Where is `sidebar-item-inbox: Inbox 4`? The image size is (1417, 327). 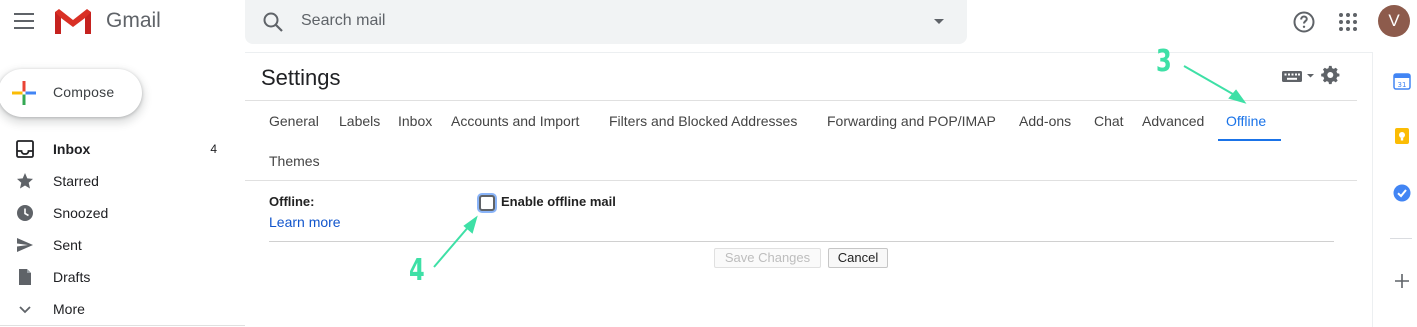
sidebar-item-inbox: Inbox 4 is located at coordinates (122, 149).